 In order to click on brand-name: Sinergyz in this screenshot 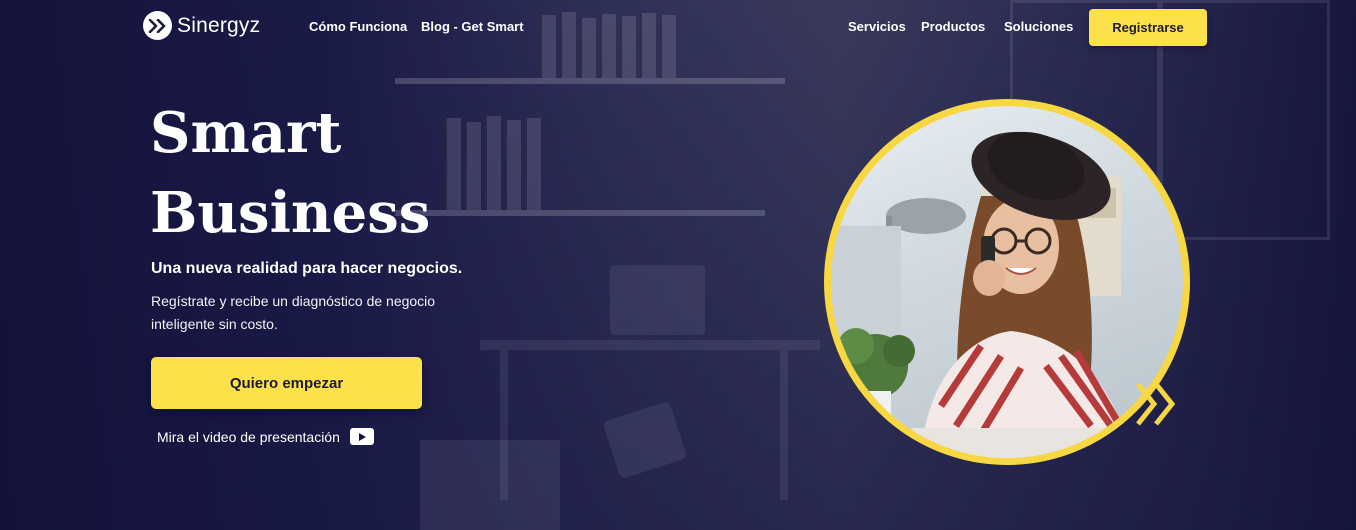, I will do `click(219, 25)`.